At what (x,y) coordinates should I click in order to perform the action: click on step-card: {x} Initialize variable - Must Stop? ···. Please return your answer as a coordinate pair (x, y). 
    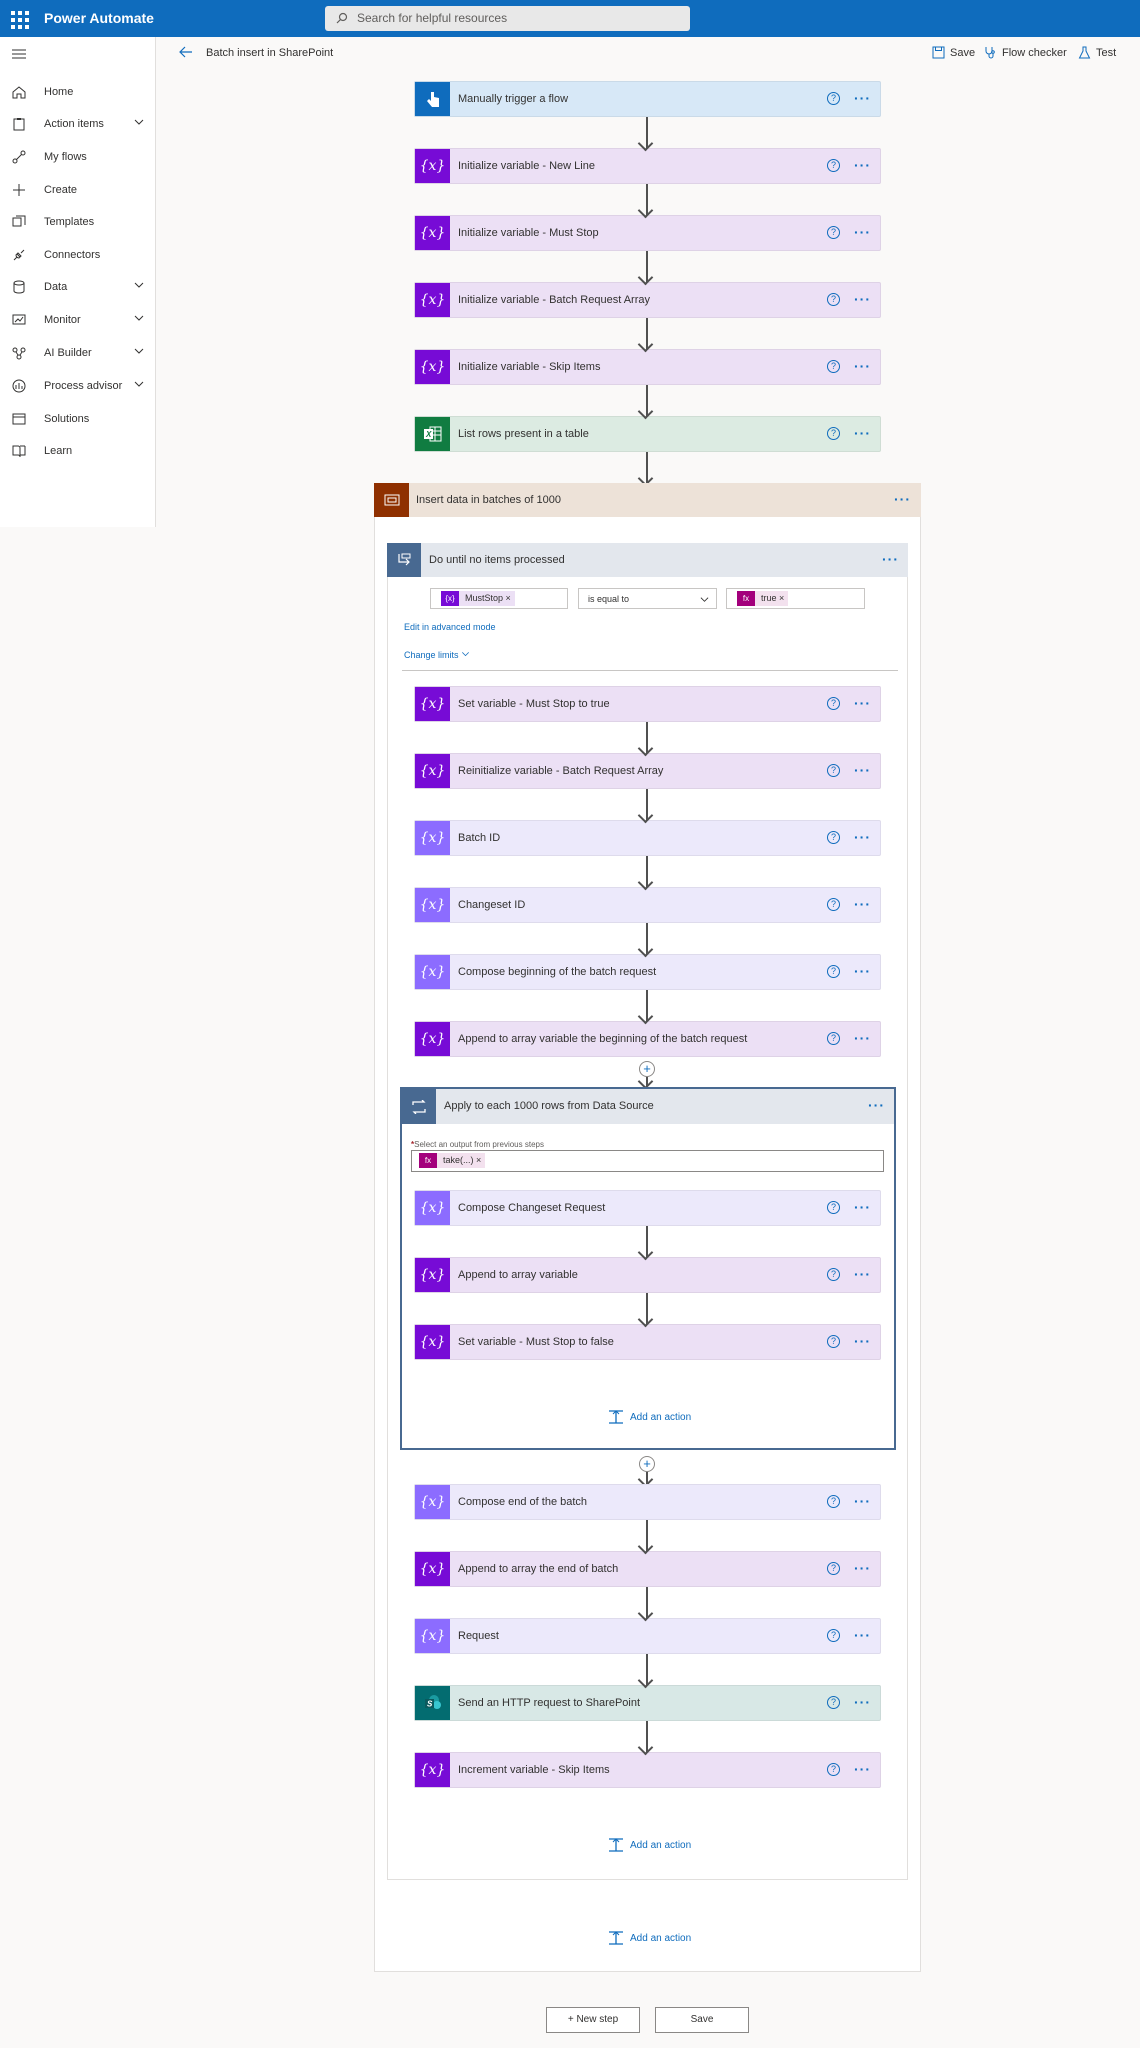
    Looking at the image, I should click on (647, 233).